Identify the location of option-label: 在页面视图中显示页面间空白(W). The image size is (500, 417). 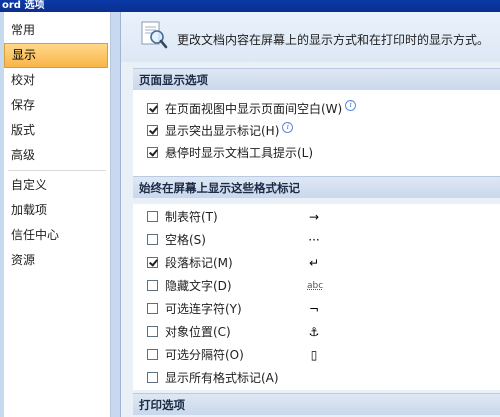
(254, 109).